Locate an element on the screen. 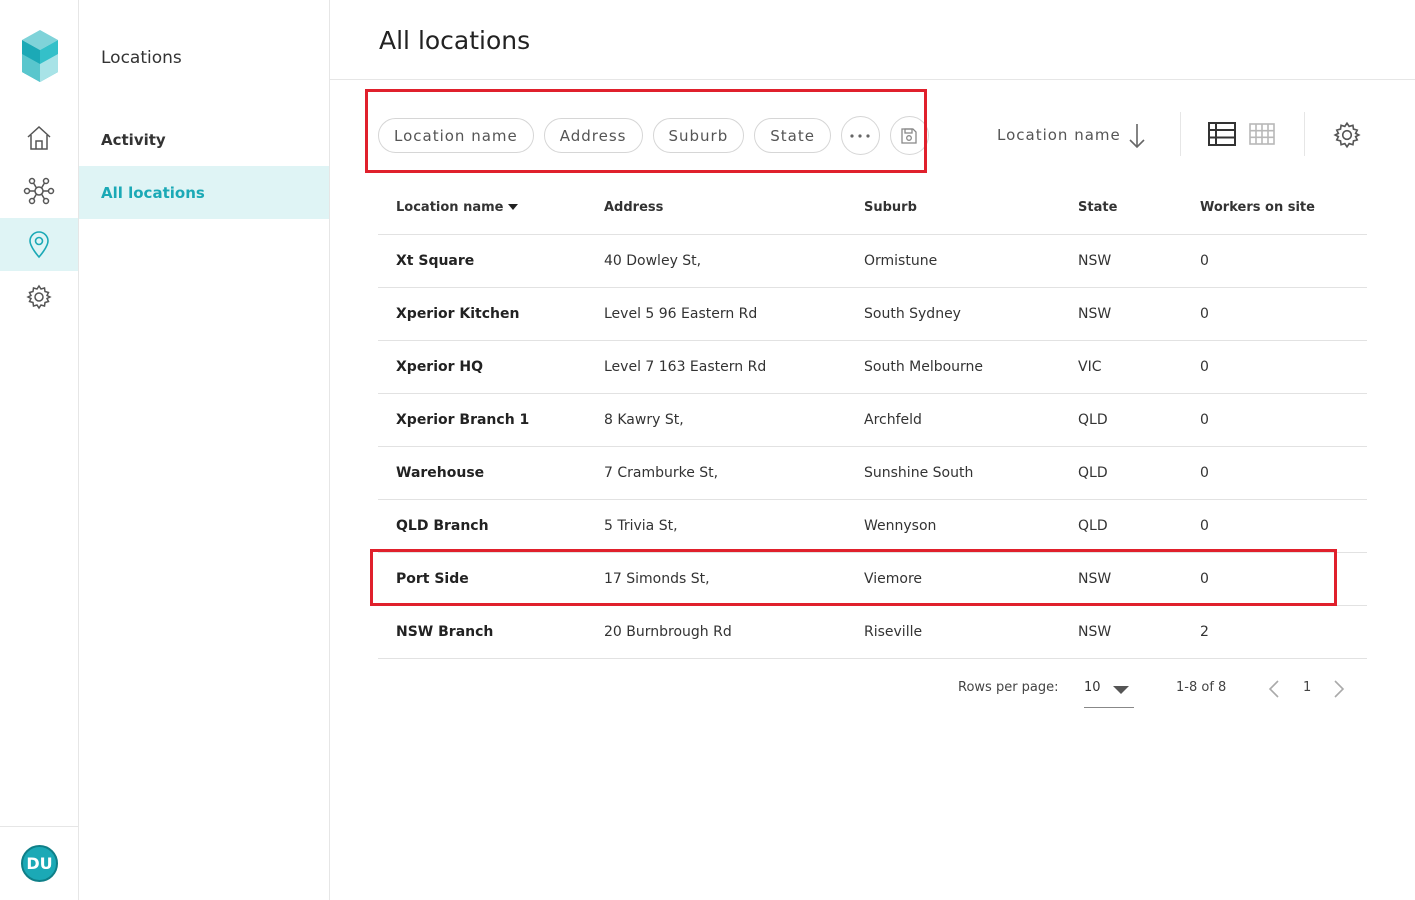 This screenshot has width=1415, height=900. page-title: All locations is located at coordinates (455, 40).